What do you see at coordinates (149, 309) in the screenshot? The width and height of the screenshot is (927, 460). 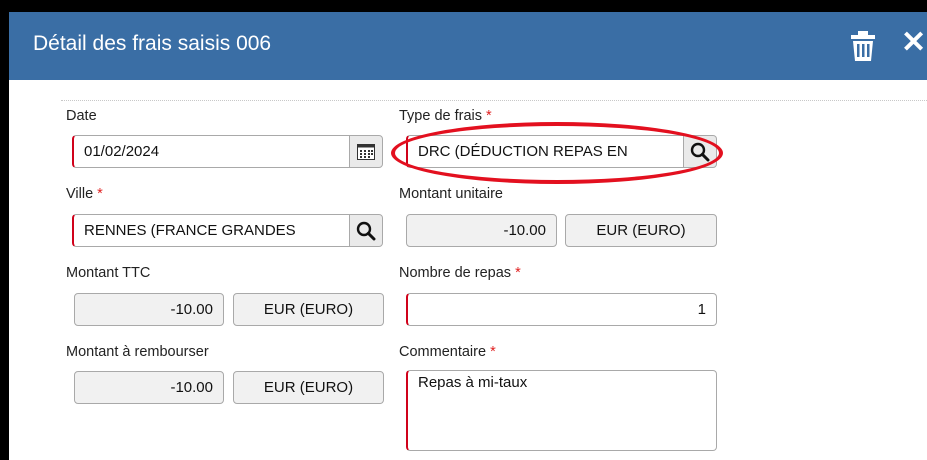 I see `total-amount-field: -10.00` at bounding box center [149, 309].